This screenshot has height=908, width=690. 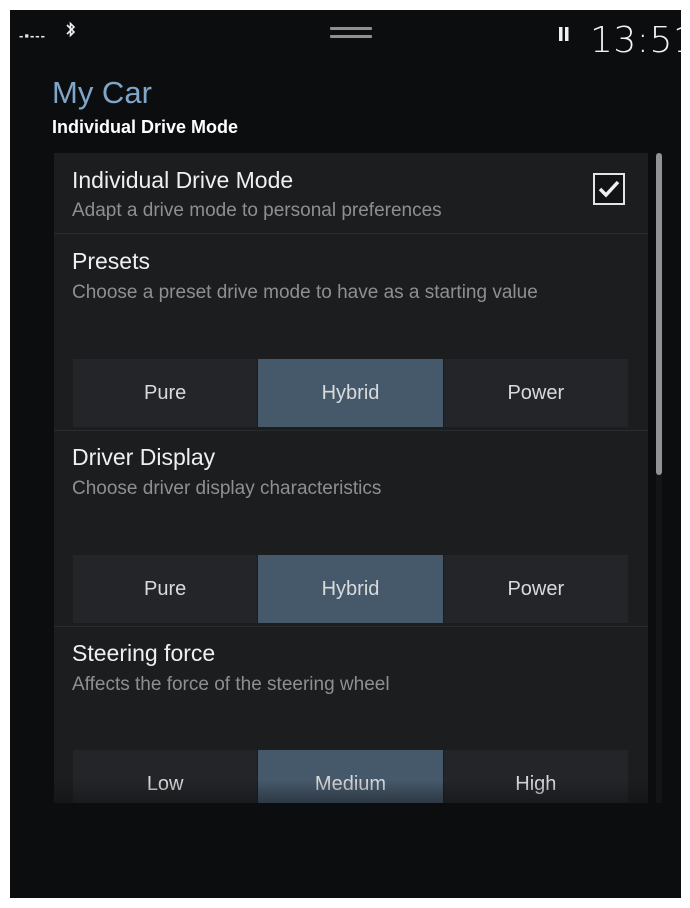 What do you see at coordinates (535, 589) in the screenshot?
I see `driver-display-option-power: Power` at bounding box center [535, 589].